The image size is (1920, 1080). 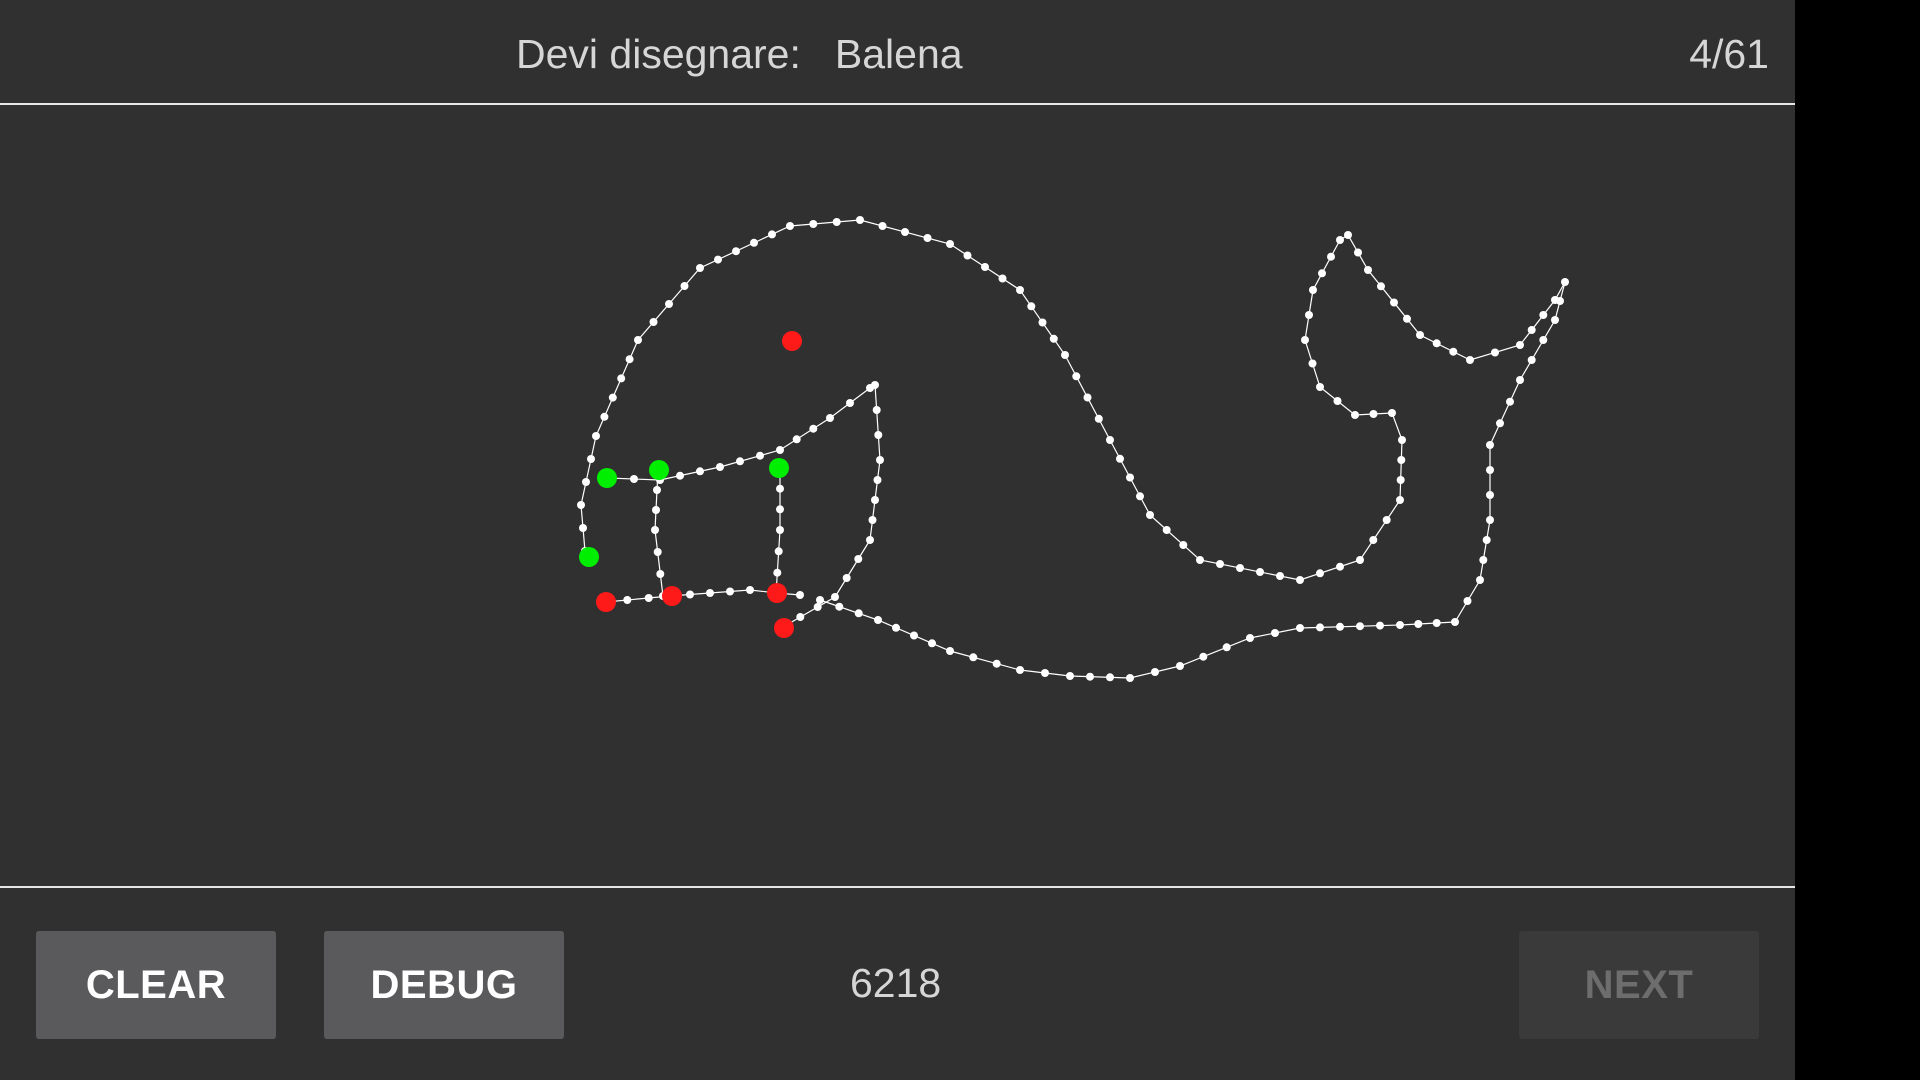 What do you see at coordinates (896, 983) in the screenshot?
I see `score-value: 6218` at bounding box center [896, 983].